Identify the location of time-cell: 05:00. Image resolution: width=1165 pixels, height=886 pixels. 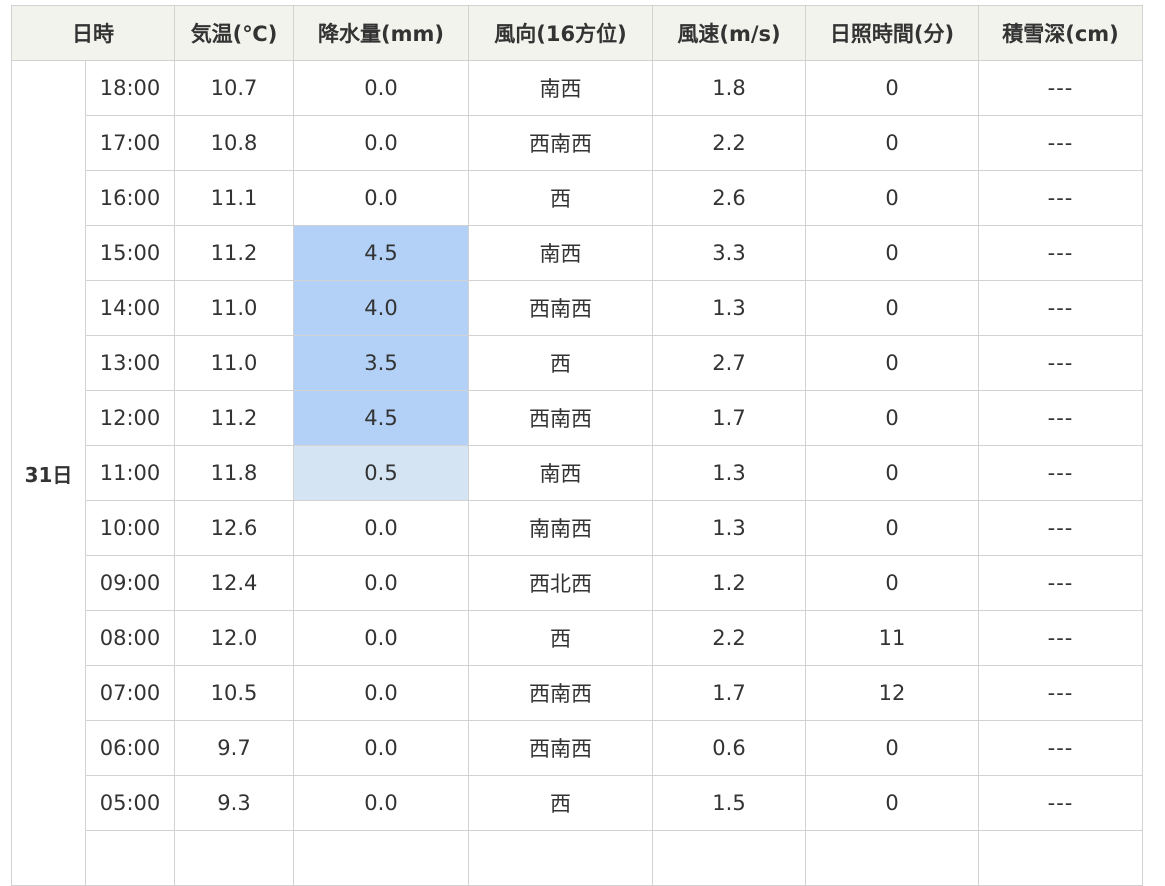
(130, 803).